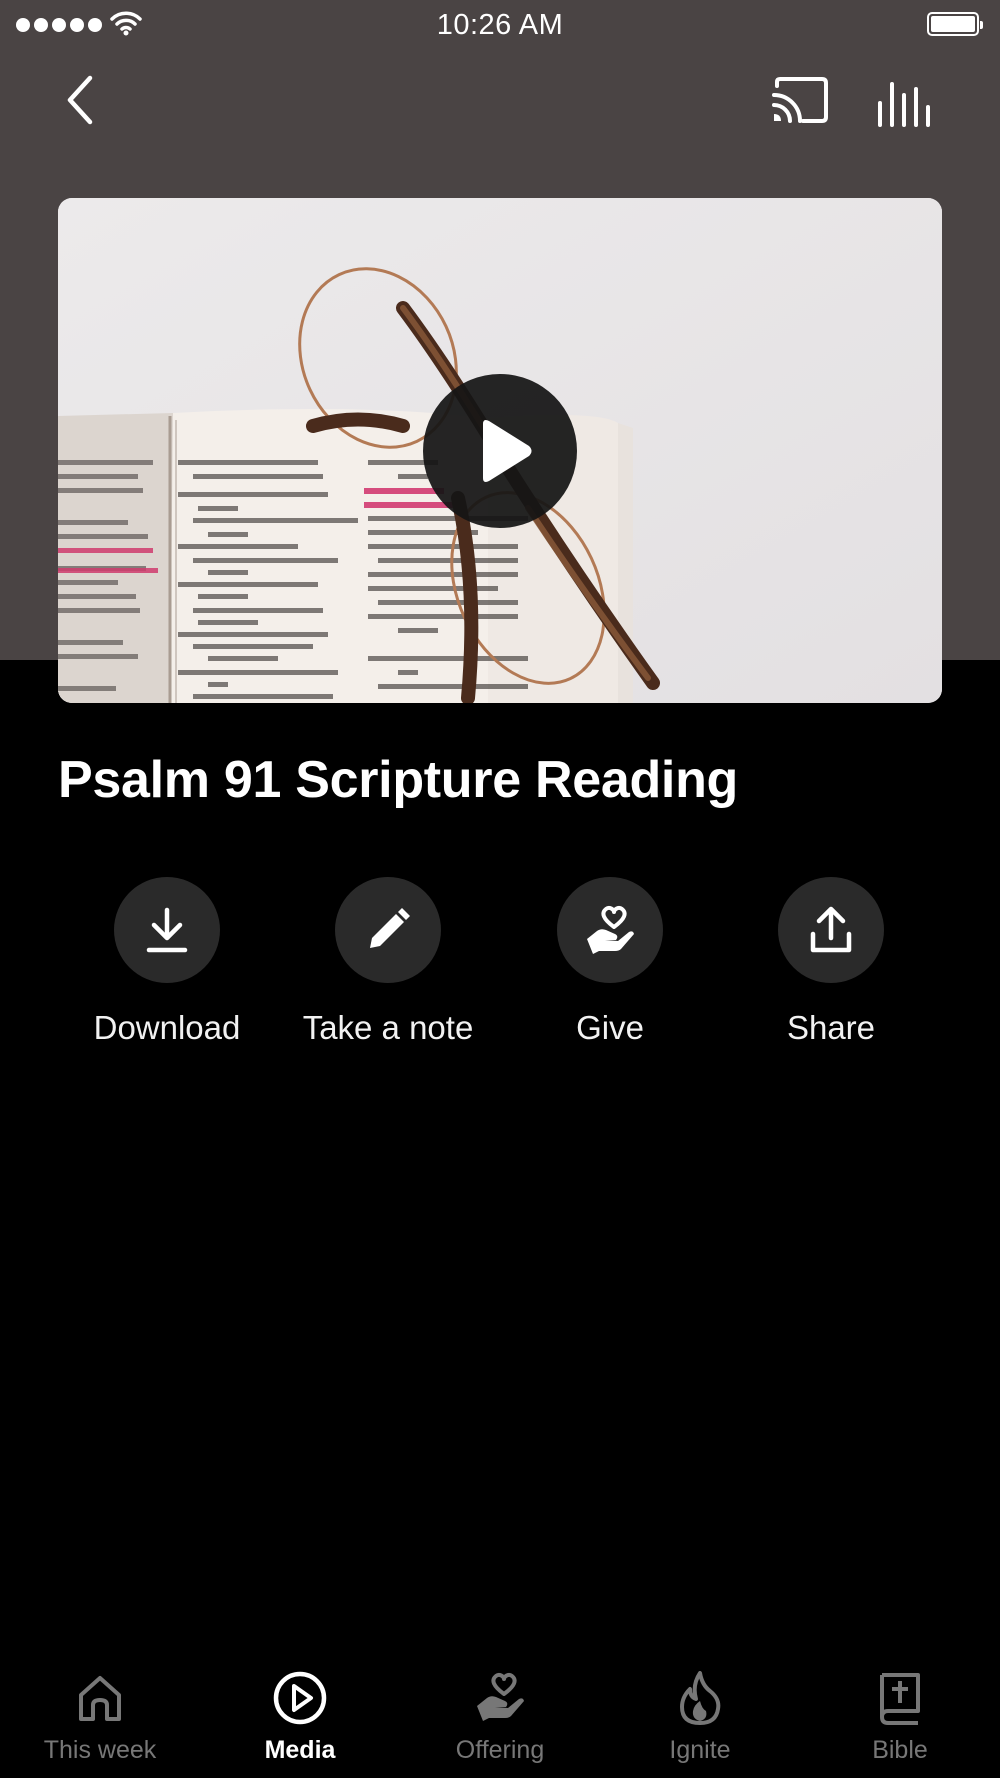  What do you see at coordinates (167, 1027) in the screenshot?
I see `download-label: Download` at bounding box center [167, 1027].